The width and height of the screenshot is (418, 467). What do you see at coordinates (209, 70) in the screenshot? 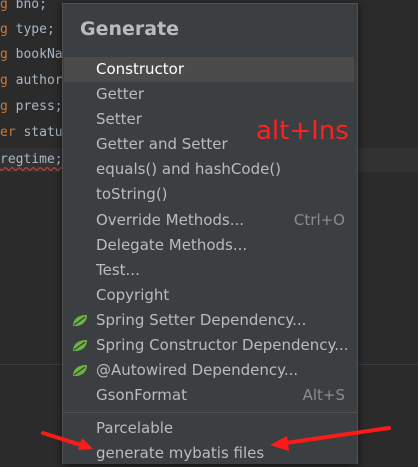
I see `menu-item-constructor: Constructor` at bounding box center [209, 70].